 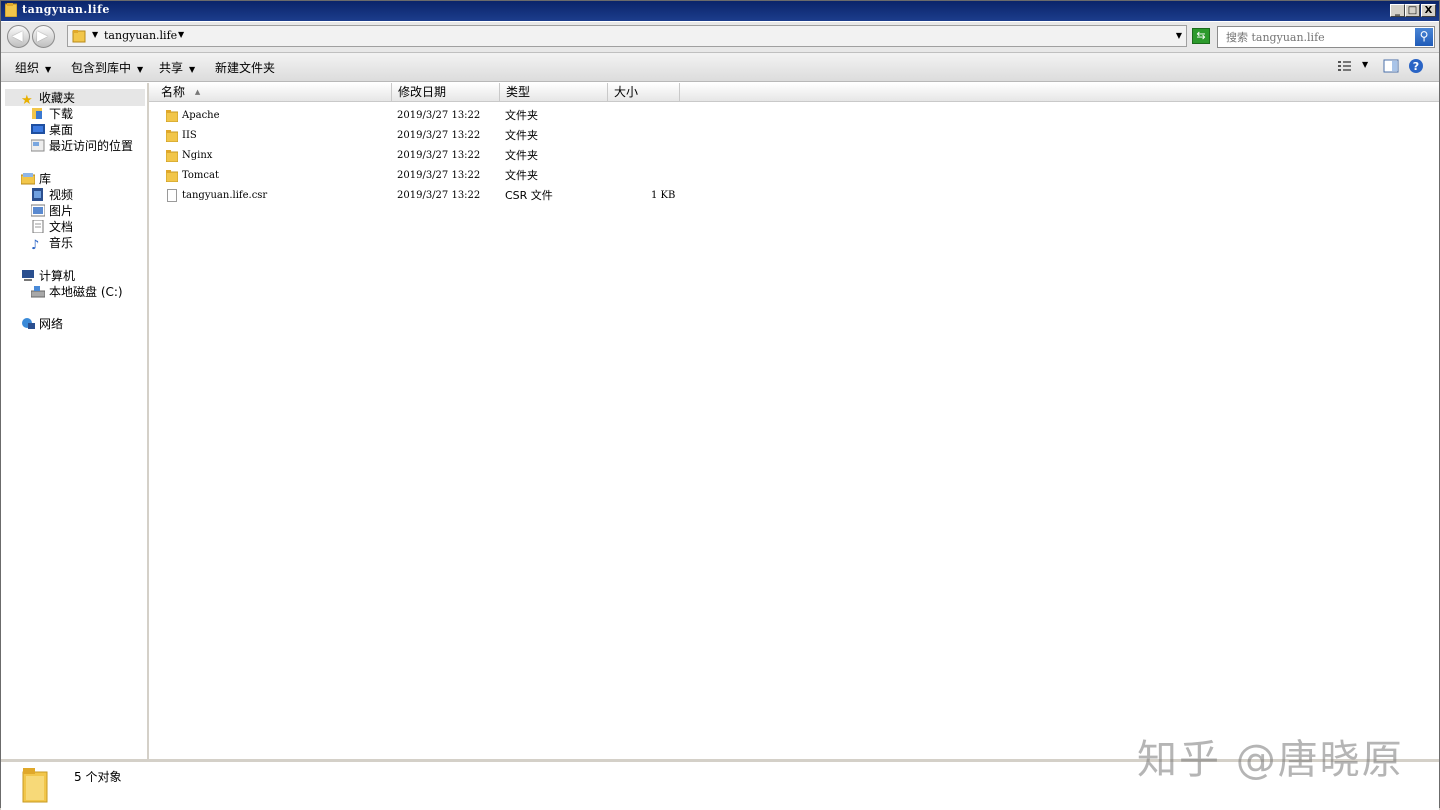 I want to click on nav-item-videos: 视频, so click(x=52, y=195).